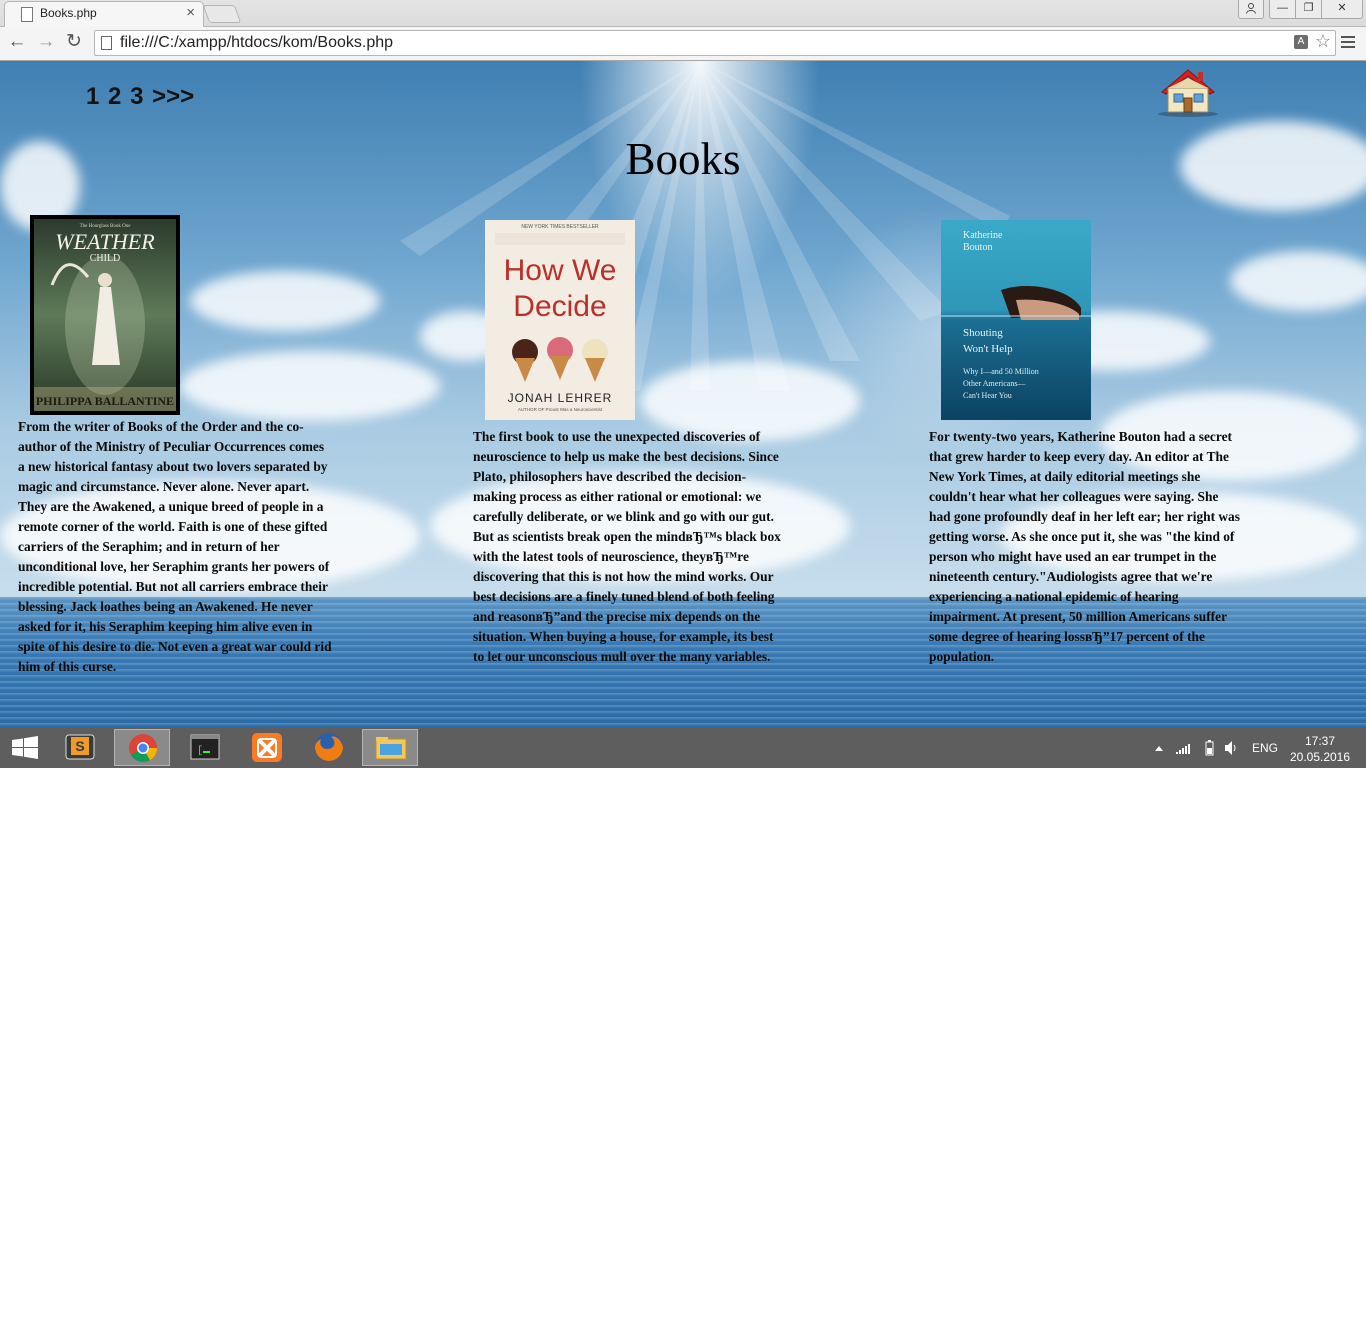 The width and height of the screenshot is (1366, 1333). I want to click on chrome-icon, so click(142, 747).